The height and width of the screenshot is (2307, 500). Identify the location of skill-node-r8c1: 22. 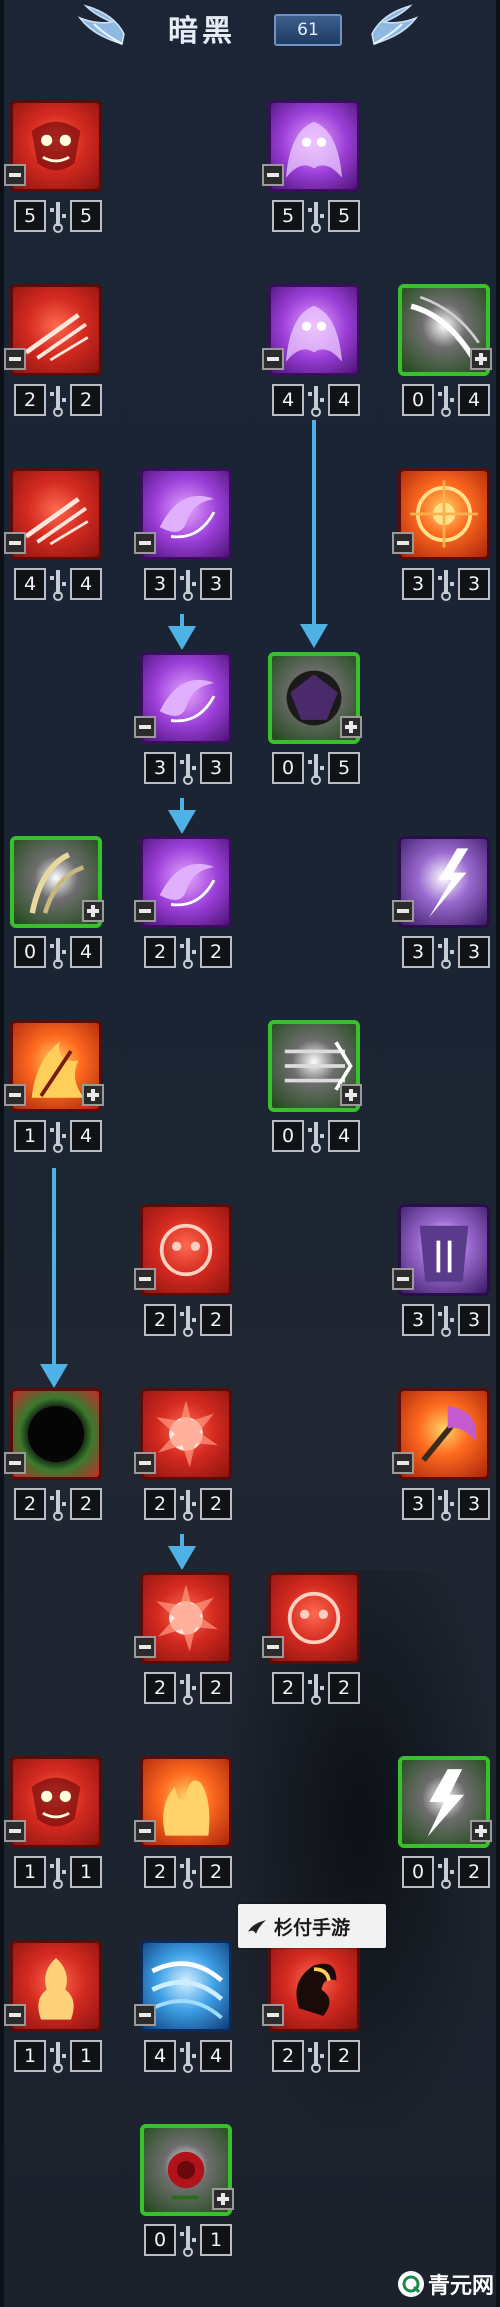
(55, 1458).